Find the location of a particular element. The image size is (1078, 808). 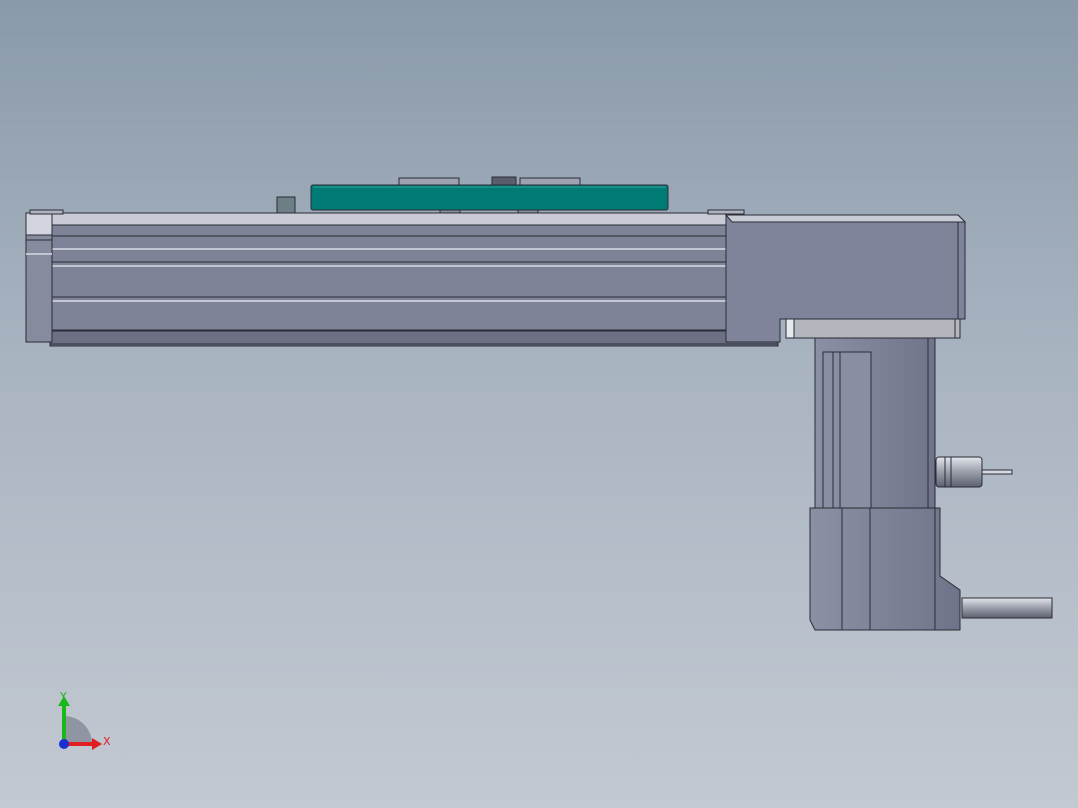

rail-top-cover is located at coordinates (376, 219).